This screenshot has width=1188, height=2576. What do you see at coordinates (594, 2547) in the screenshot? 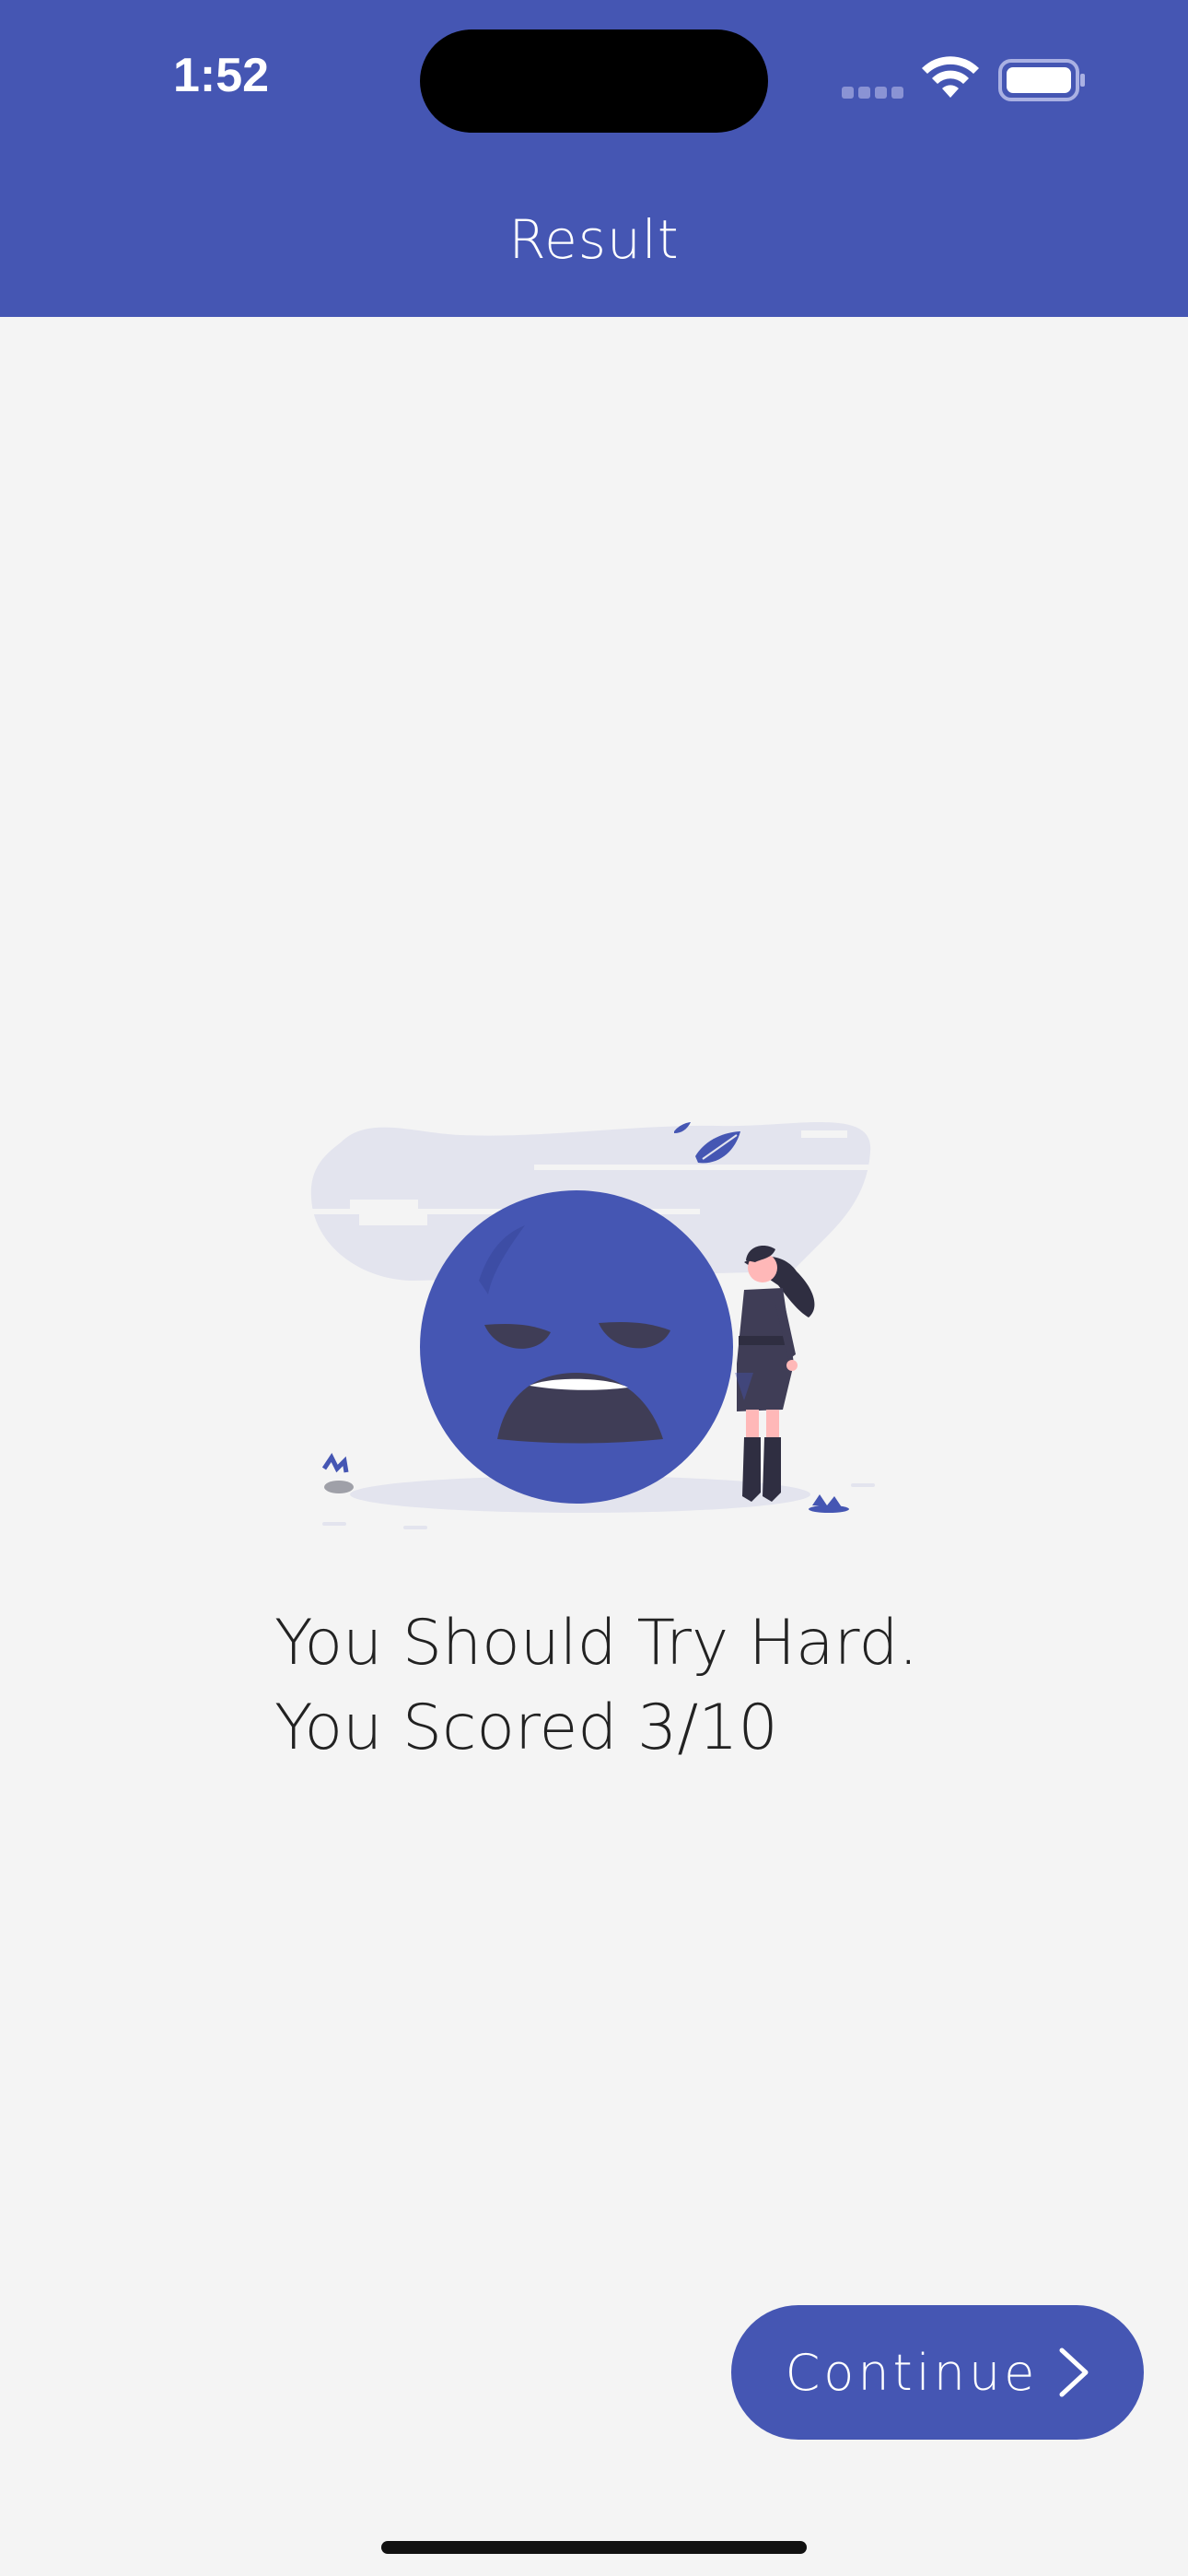
I see `home-indicator` at bounding box center [594, 2547].